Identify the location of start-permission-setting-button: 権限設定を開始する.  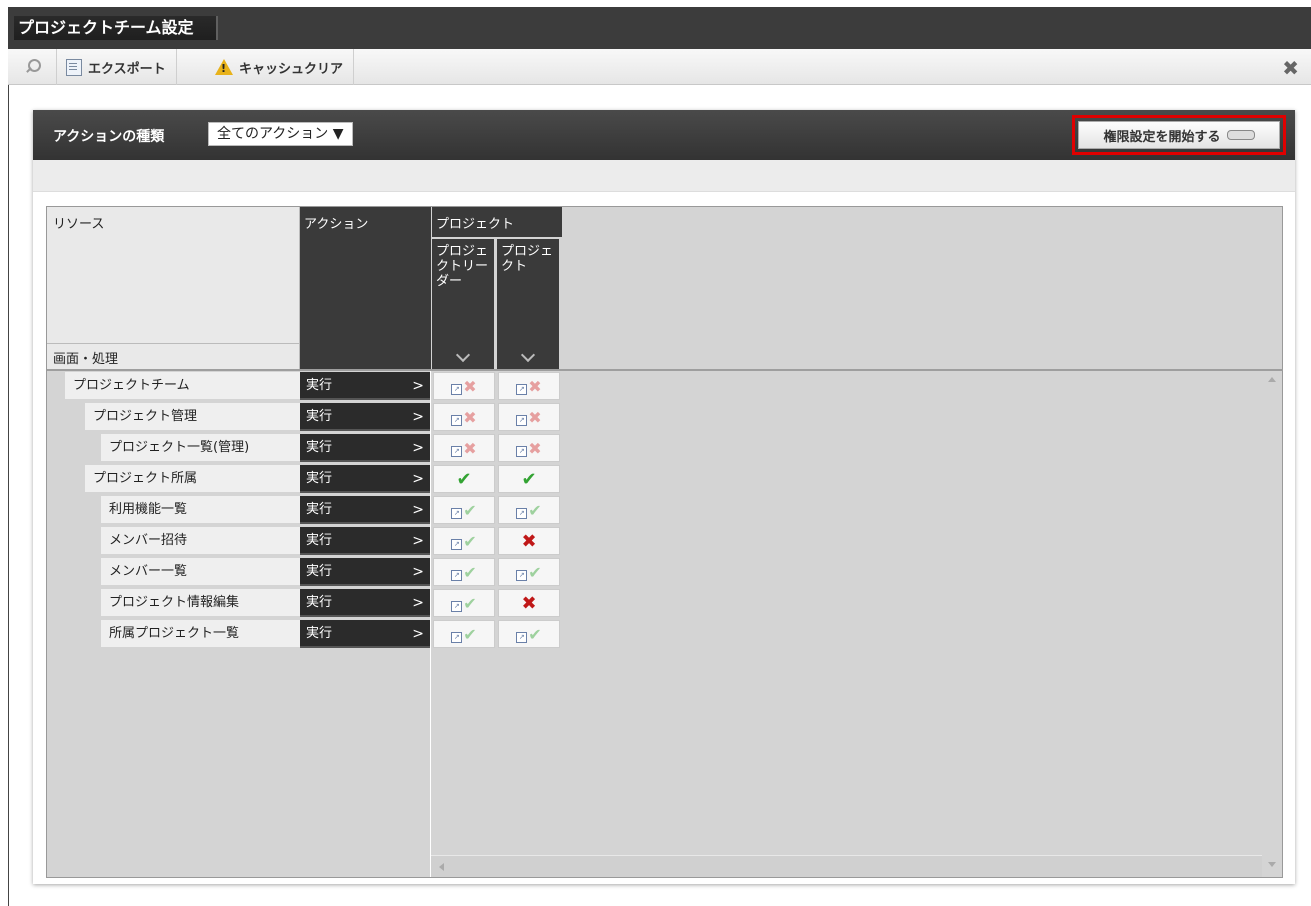
(1179, 135).